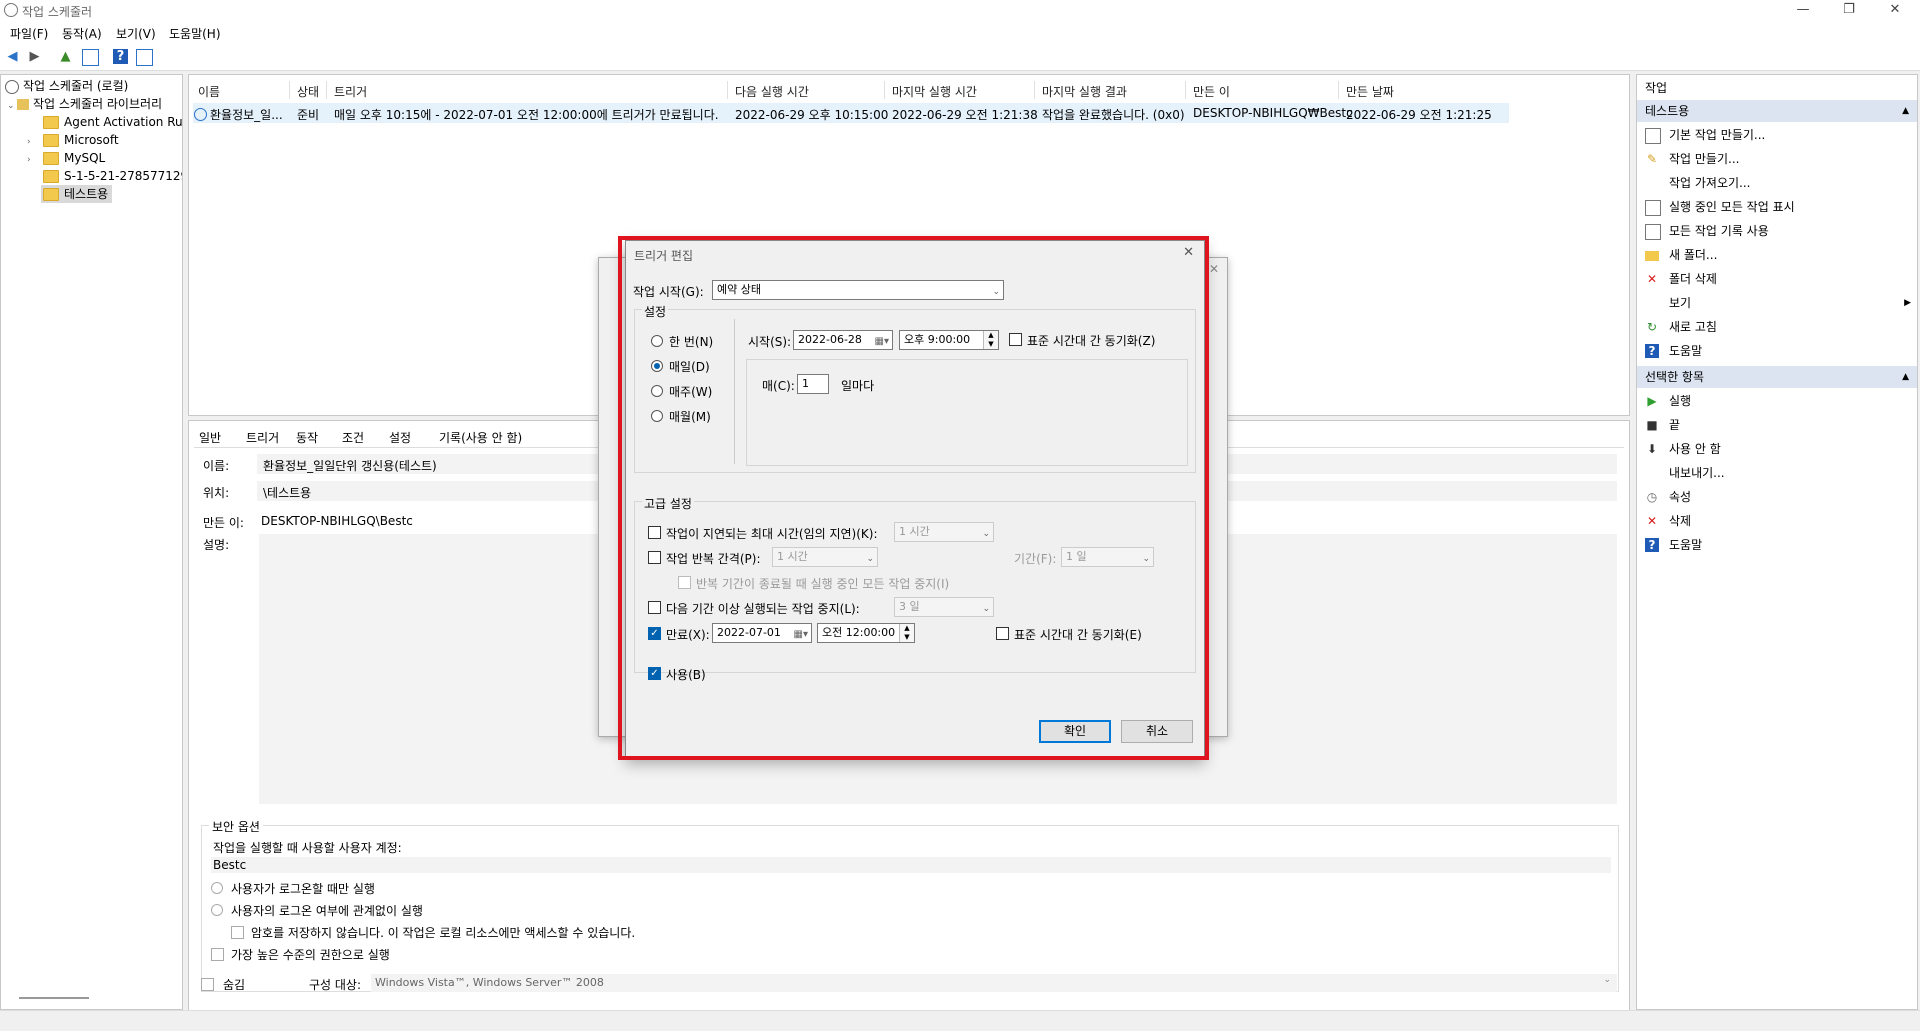  What do you see at coordinates (327, 911) in the screenshot?
I see `radio-any-logon-label: 사용자의 로그온 여부에 관계없이 실행` at bounding box center [327, 911].